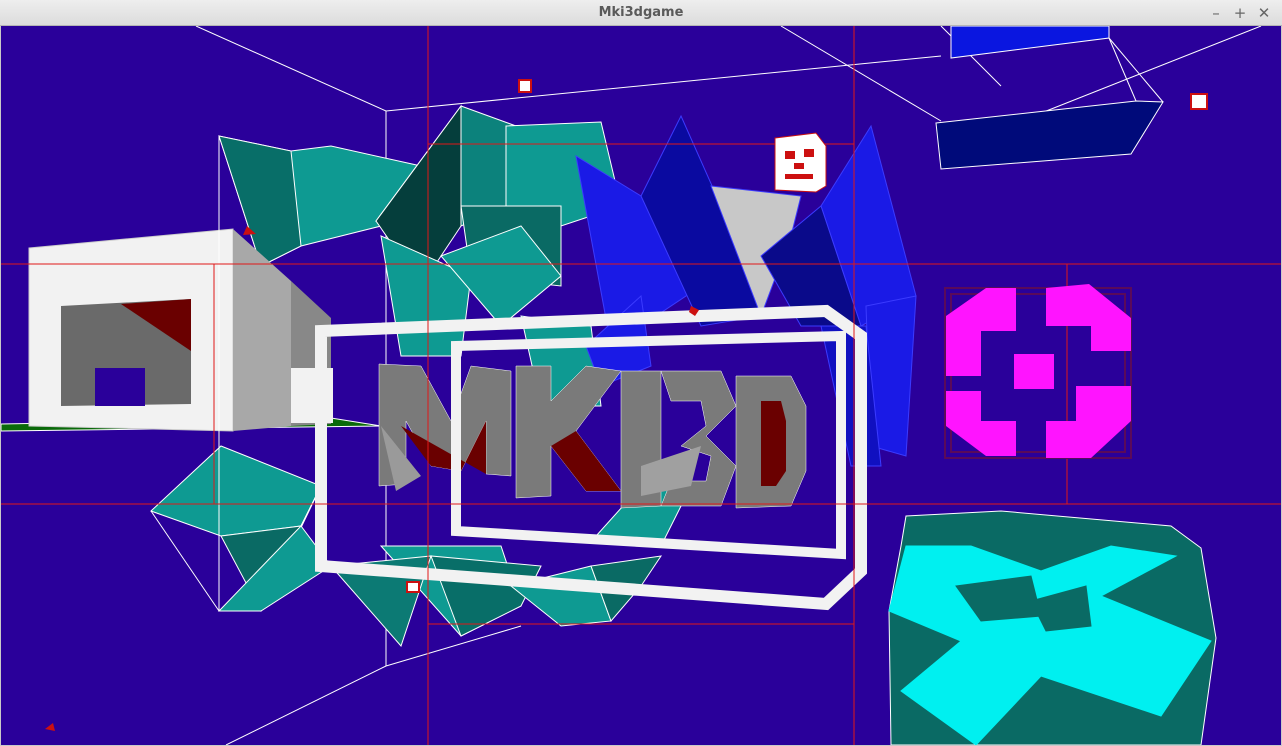  Describe the element at coordinates (1264, 13) in the screenshot. I see `close-button: ✕` at that location.